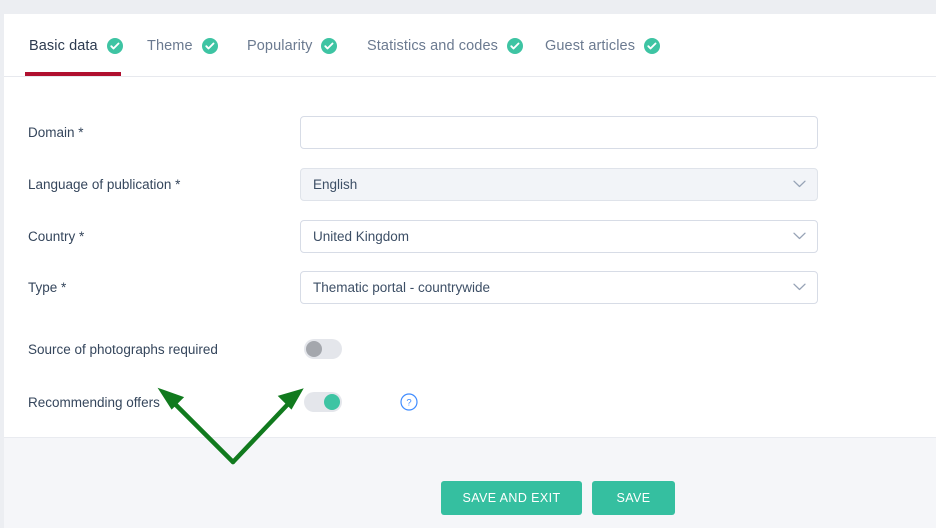 The height and width of the screenshot is (528, 936). What do you see at coordinates (514, 45) in the screenshot?
I see `tab-statistics-and-codes-check-icon` at bounding box center [514, 45].